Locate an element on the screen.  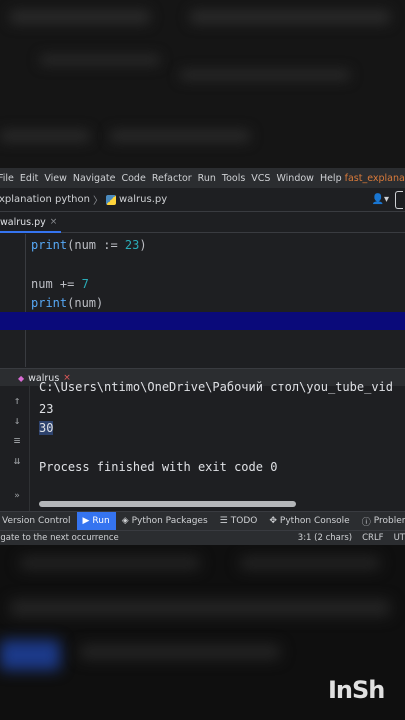
project-name: fast_explanation is located at coordinates (374, 178).